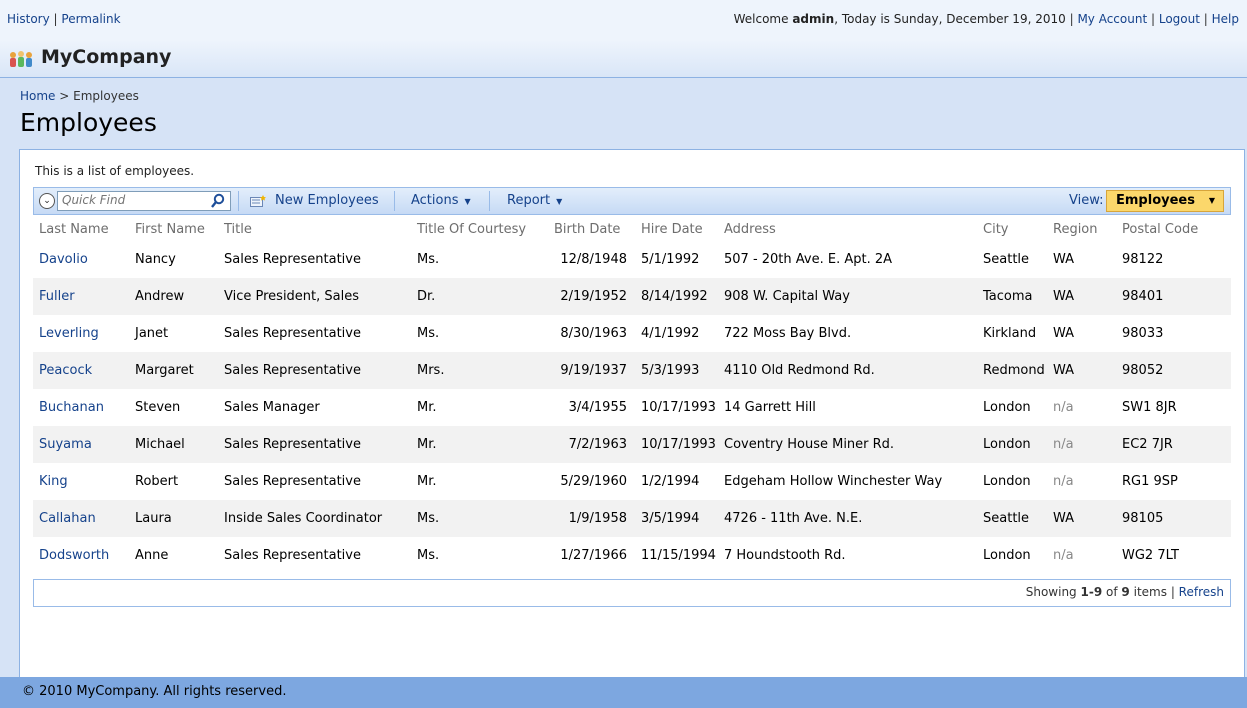 The image size is (1247, 708). I want to click on report-menu-button: Report ▼, so click(534, 201).